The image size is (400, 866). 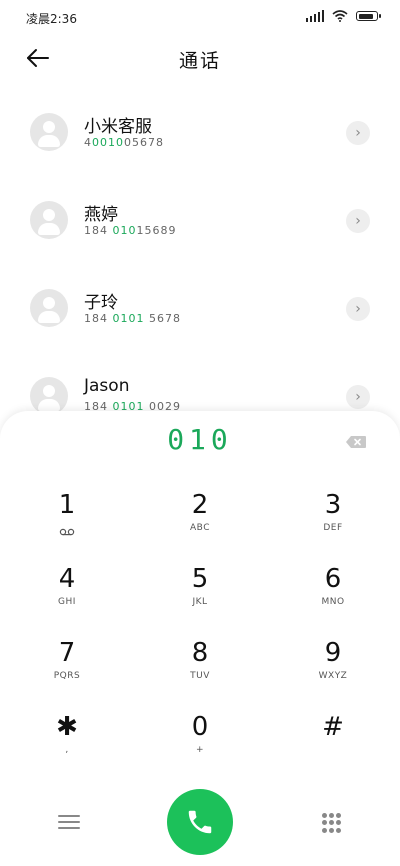 What do you see at coordinates (200, 439) in the screenshot?
I see `dialed-number: 010` at bounding box center [200, 439].